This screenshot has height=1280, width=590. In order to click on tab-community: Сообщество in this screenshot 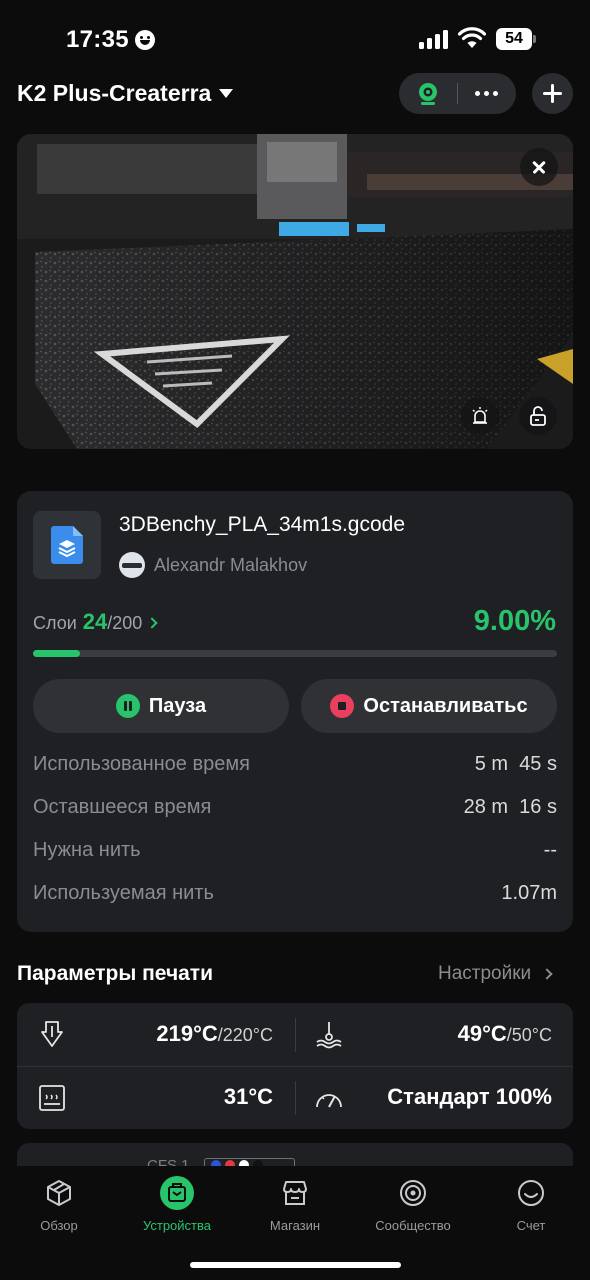, I will do `click(413, 1204)`.